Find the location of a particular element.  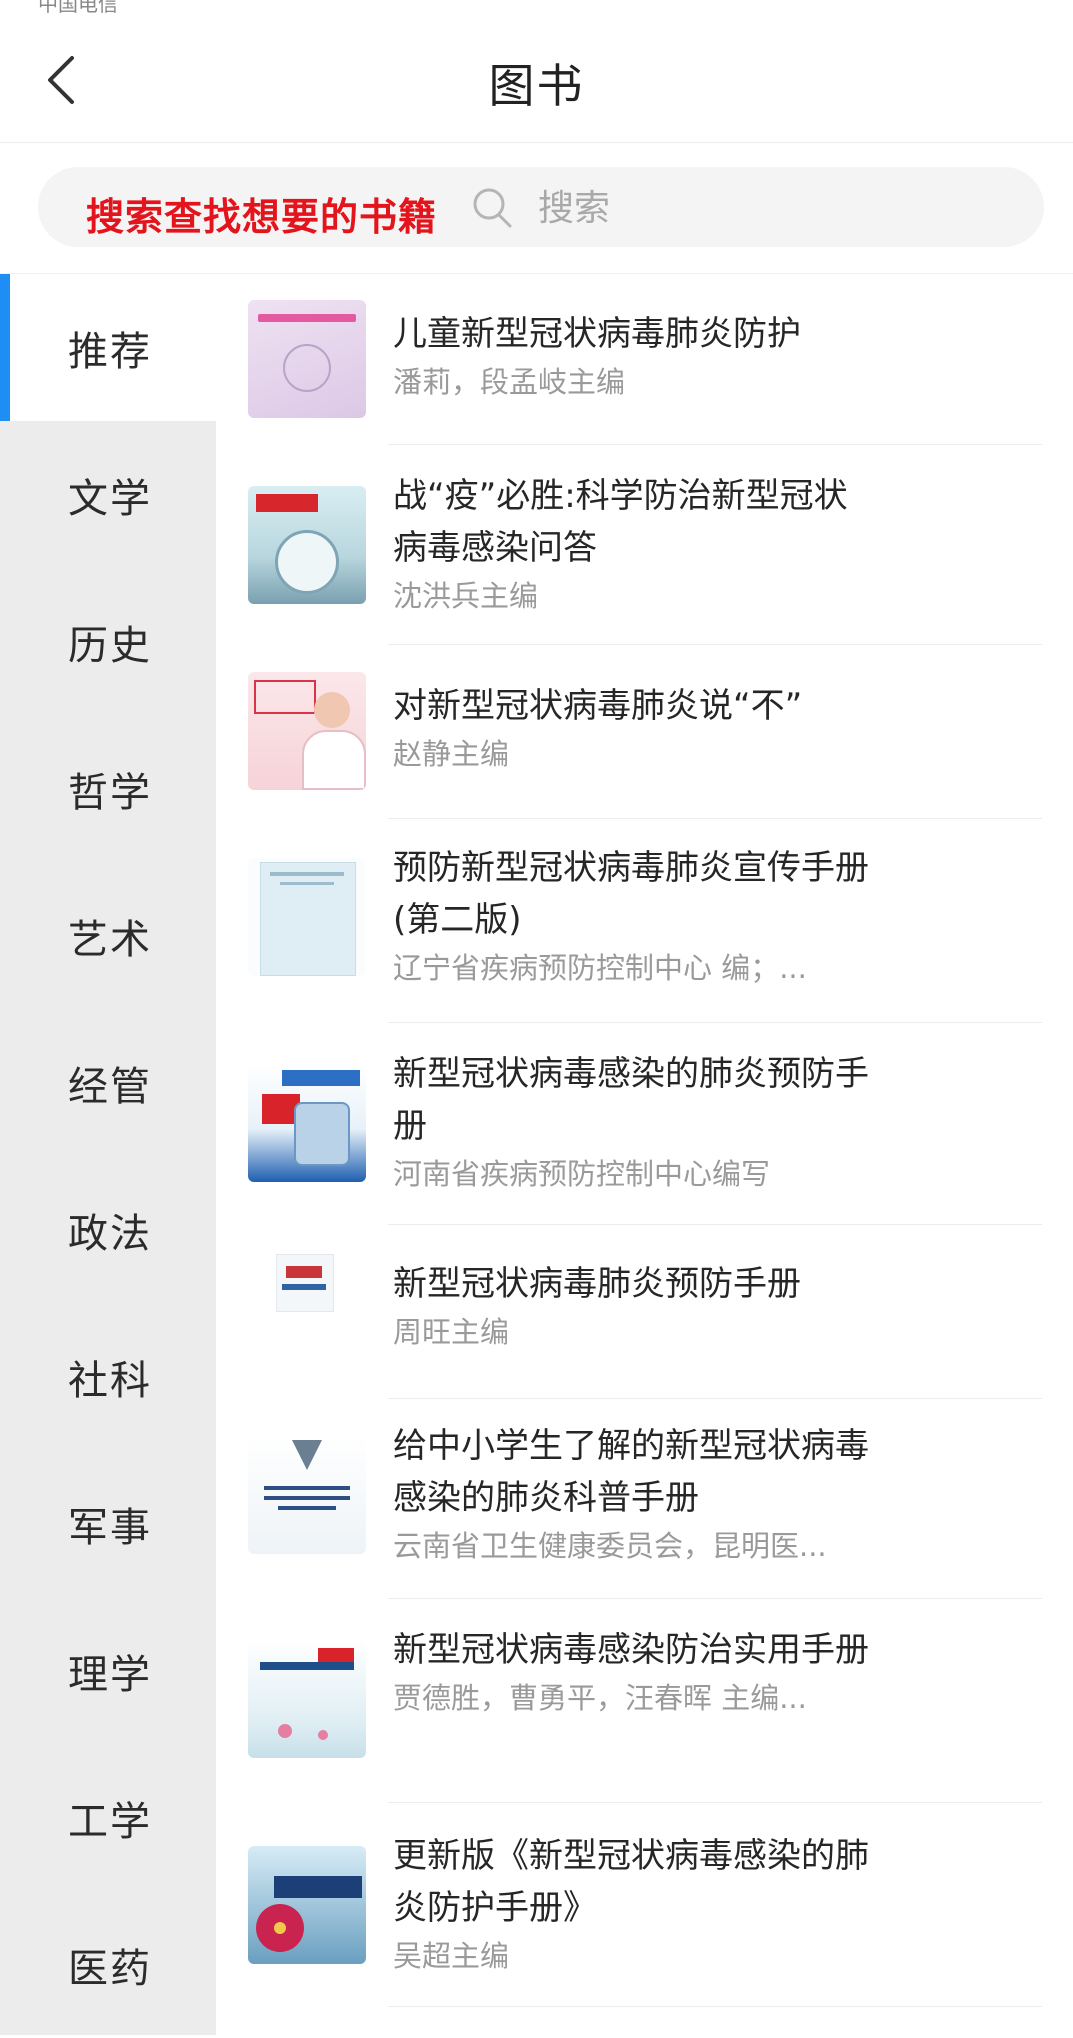

book-author: 沈洪兵主编 is located at coordinates (466, 596).